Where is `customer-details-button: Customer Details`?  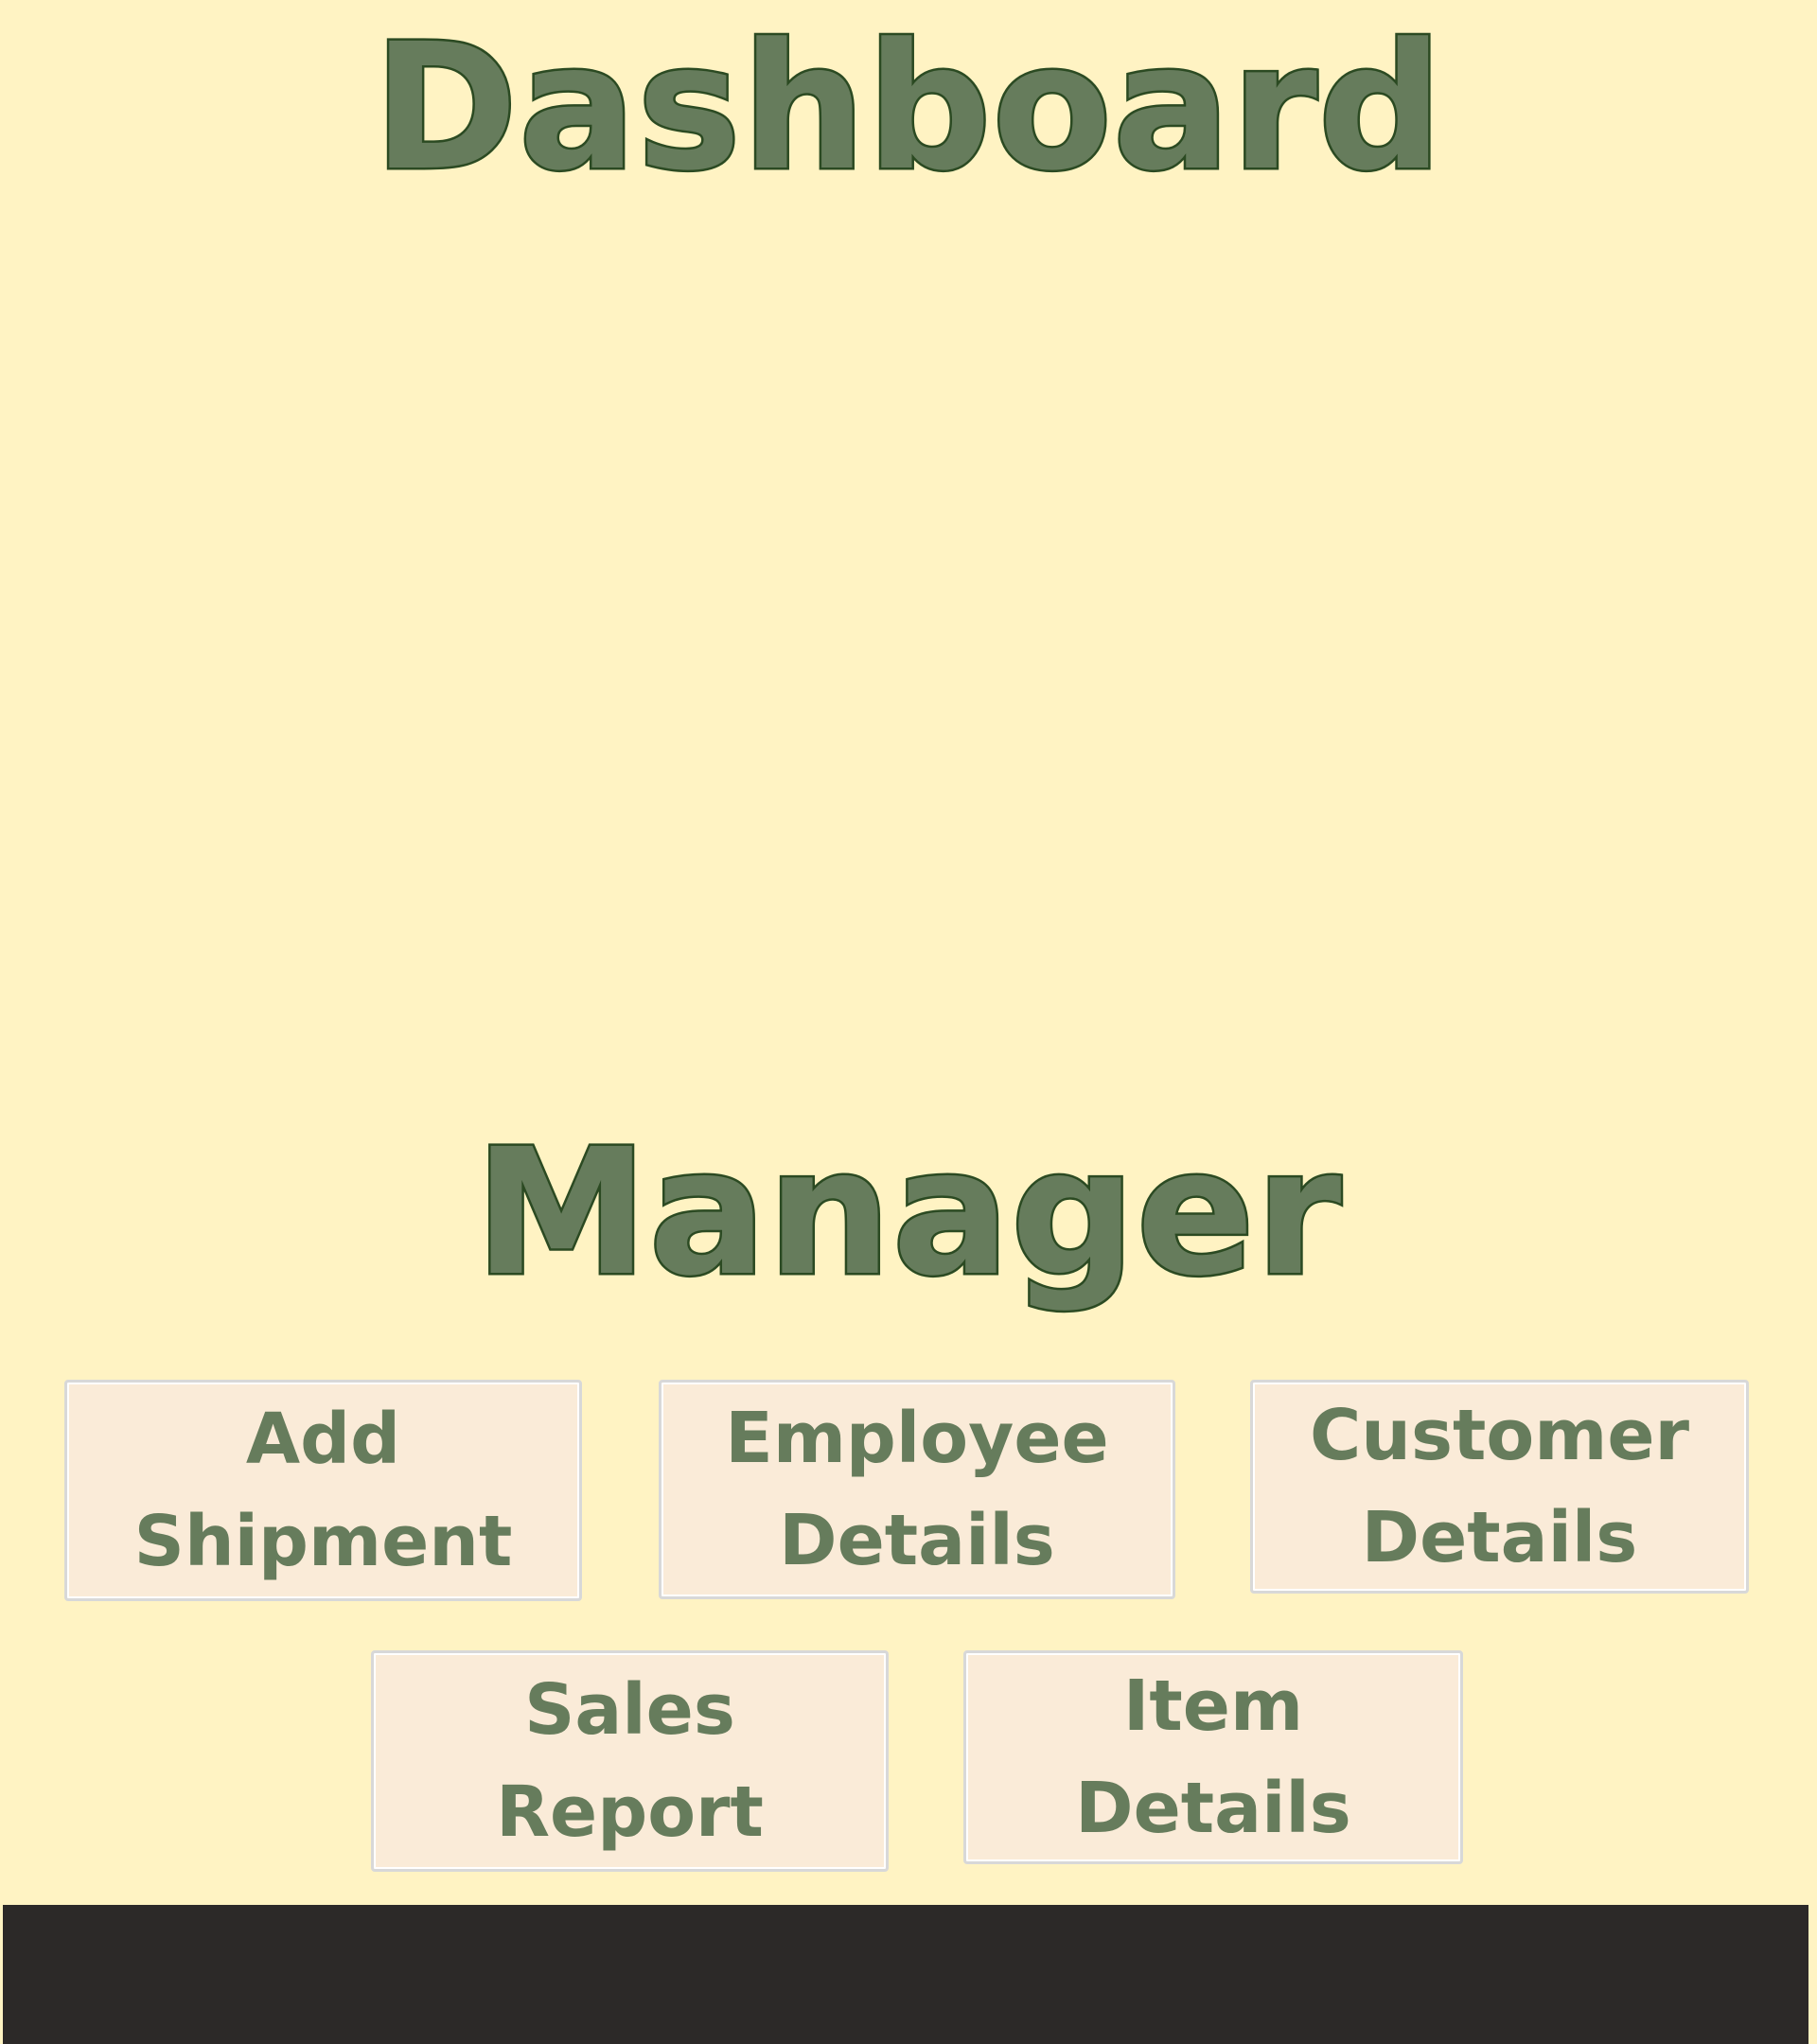 customer-details-button: Customer Details is located at coordinates (1499, 1487).